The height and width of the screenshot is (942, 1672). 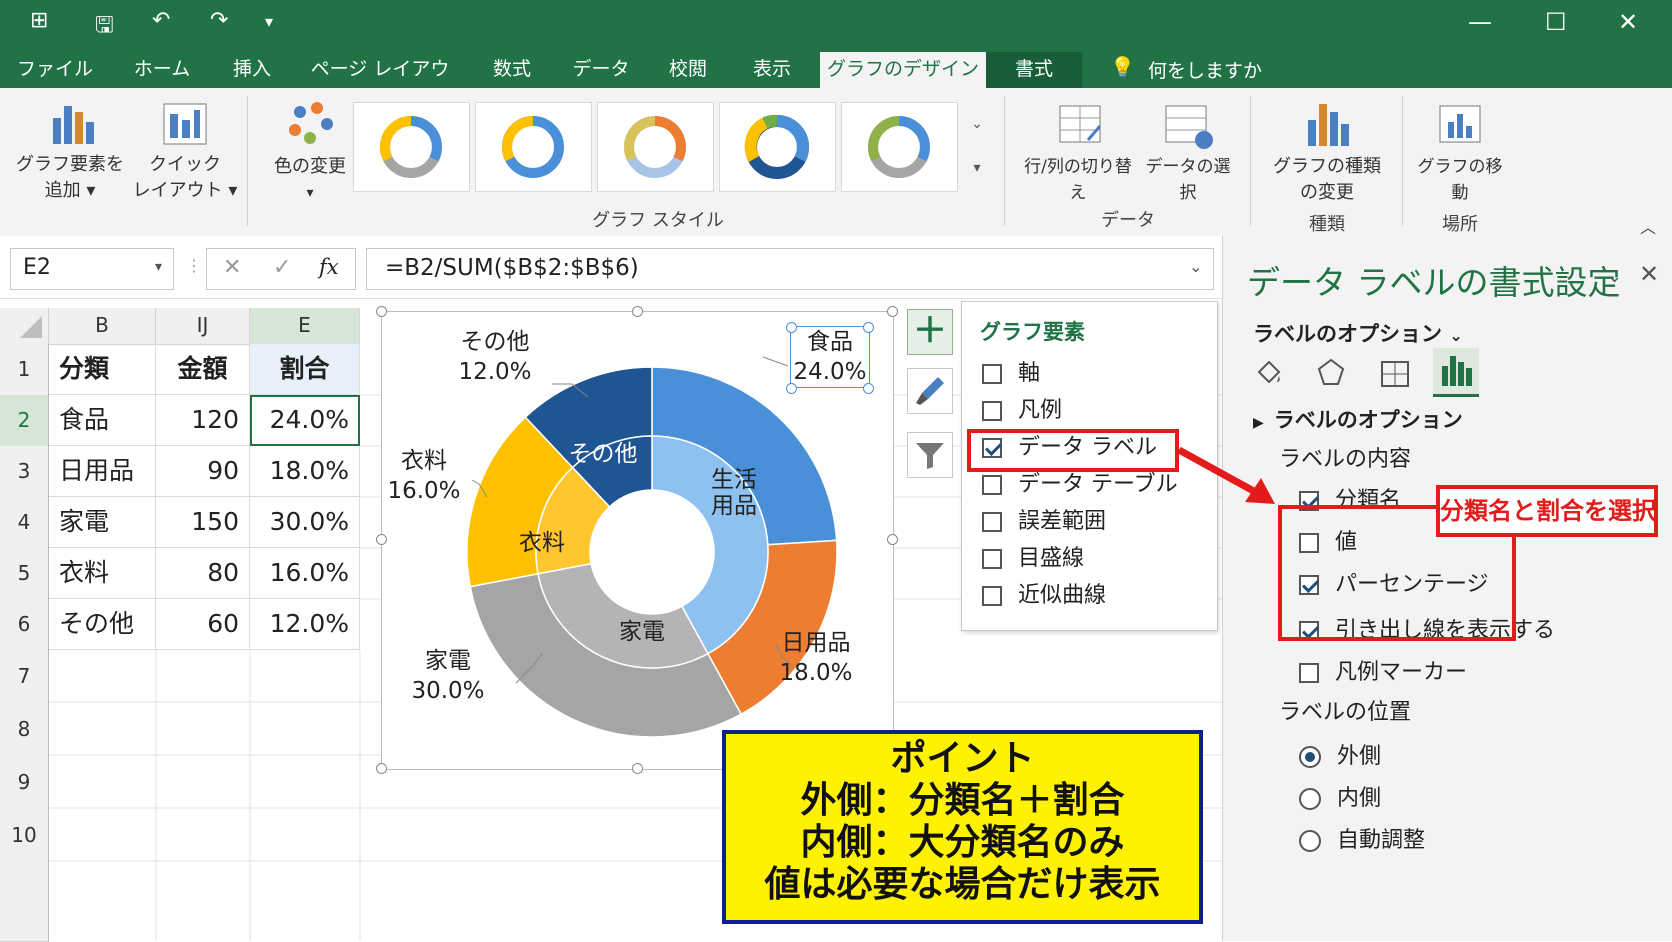 I want to click on element-data-table: データ テーブル, so click(x=1080, y=485).